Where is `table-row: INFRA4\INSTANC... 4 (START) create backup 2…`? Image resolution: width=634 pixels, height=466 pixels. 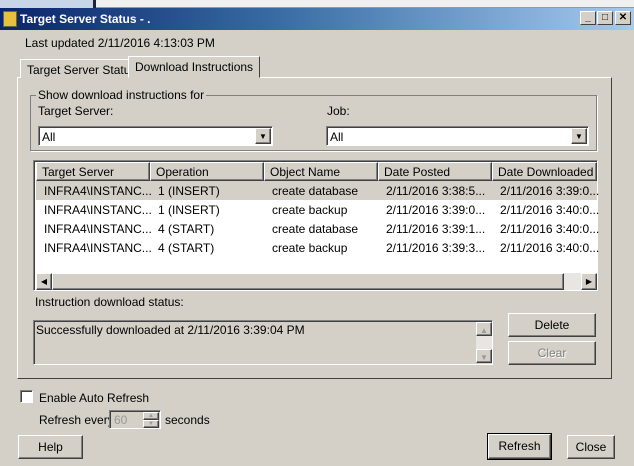
table-row: INFRA4\INSTANC... 4 (START) create backup 2… is located at coordinates (318, 247).